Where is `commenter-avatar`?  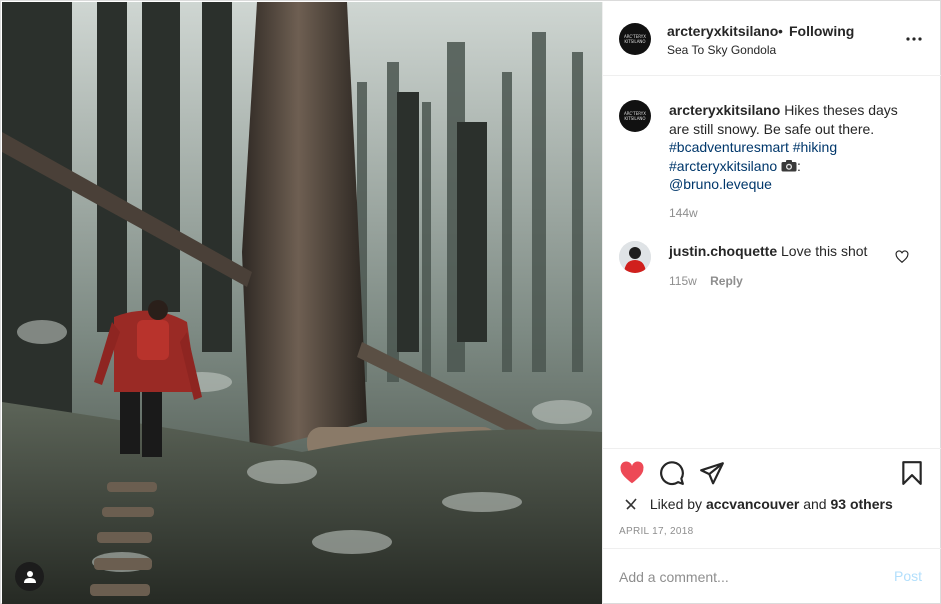
commenter-avatar is located at coordinates (635, 257).